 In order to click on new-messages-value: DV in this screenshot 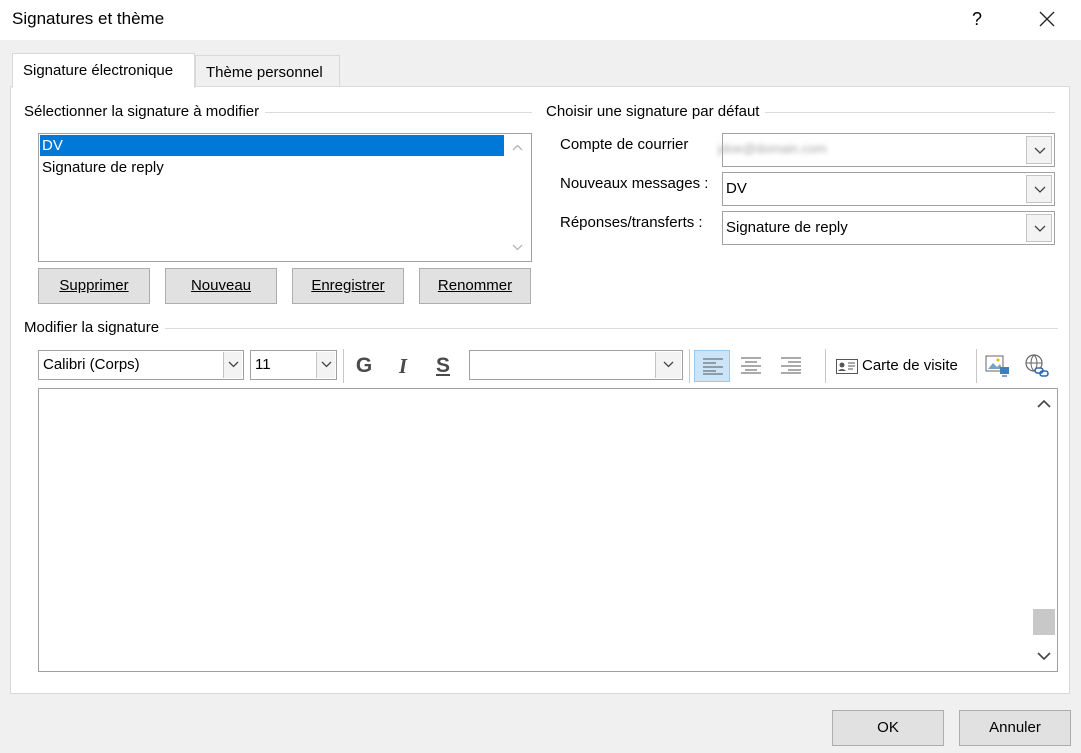, I will do `click(736, 188)`.